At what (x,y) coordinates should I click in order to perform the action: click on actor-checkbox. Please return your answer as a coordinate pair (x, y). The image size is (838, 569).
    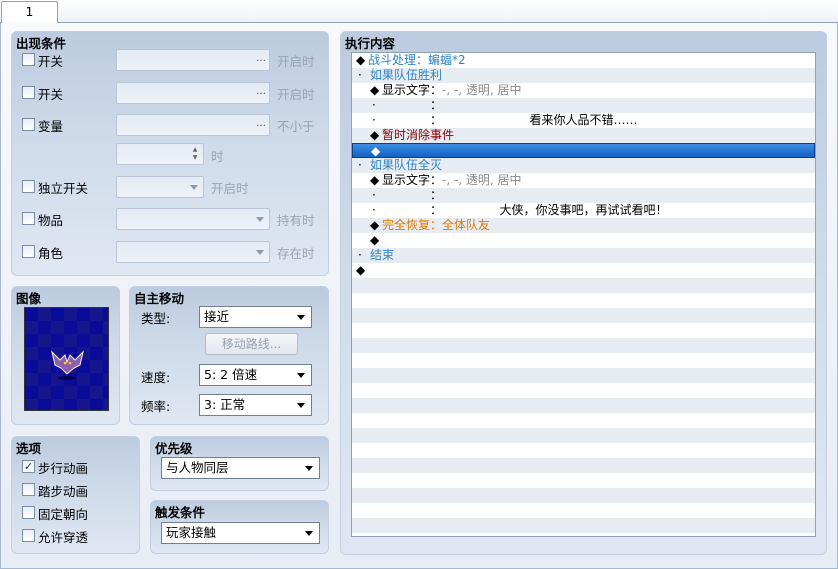
    Looking at the image, I should click on (28, 251).